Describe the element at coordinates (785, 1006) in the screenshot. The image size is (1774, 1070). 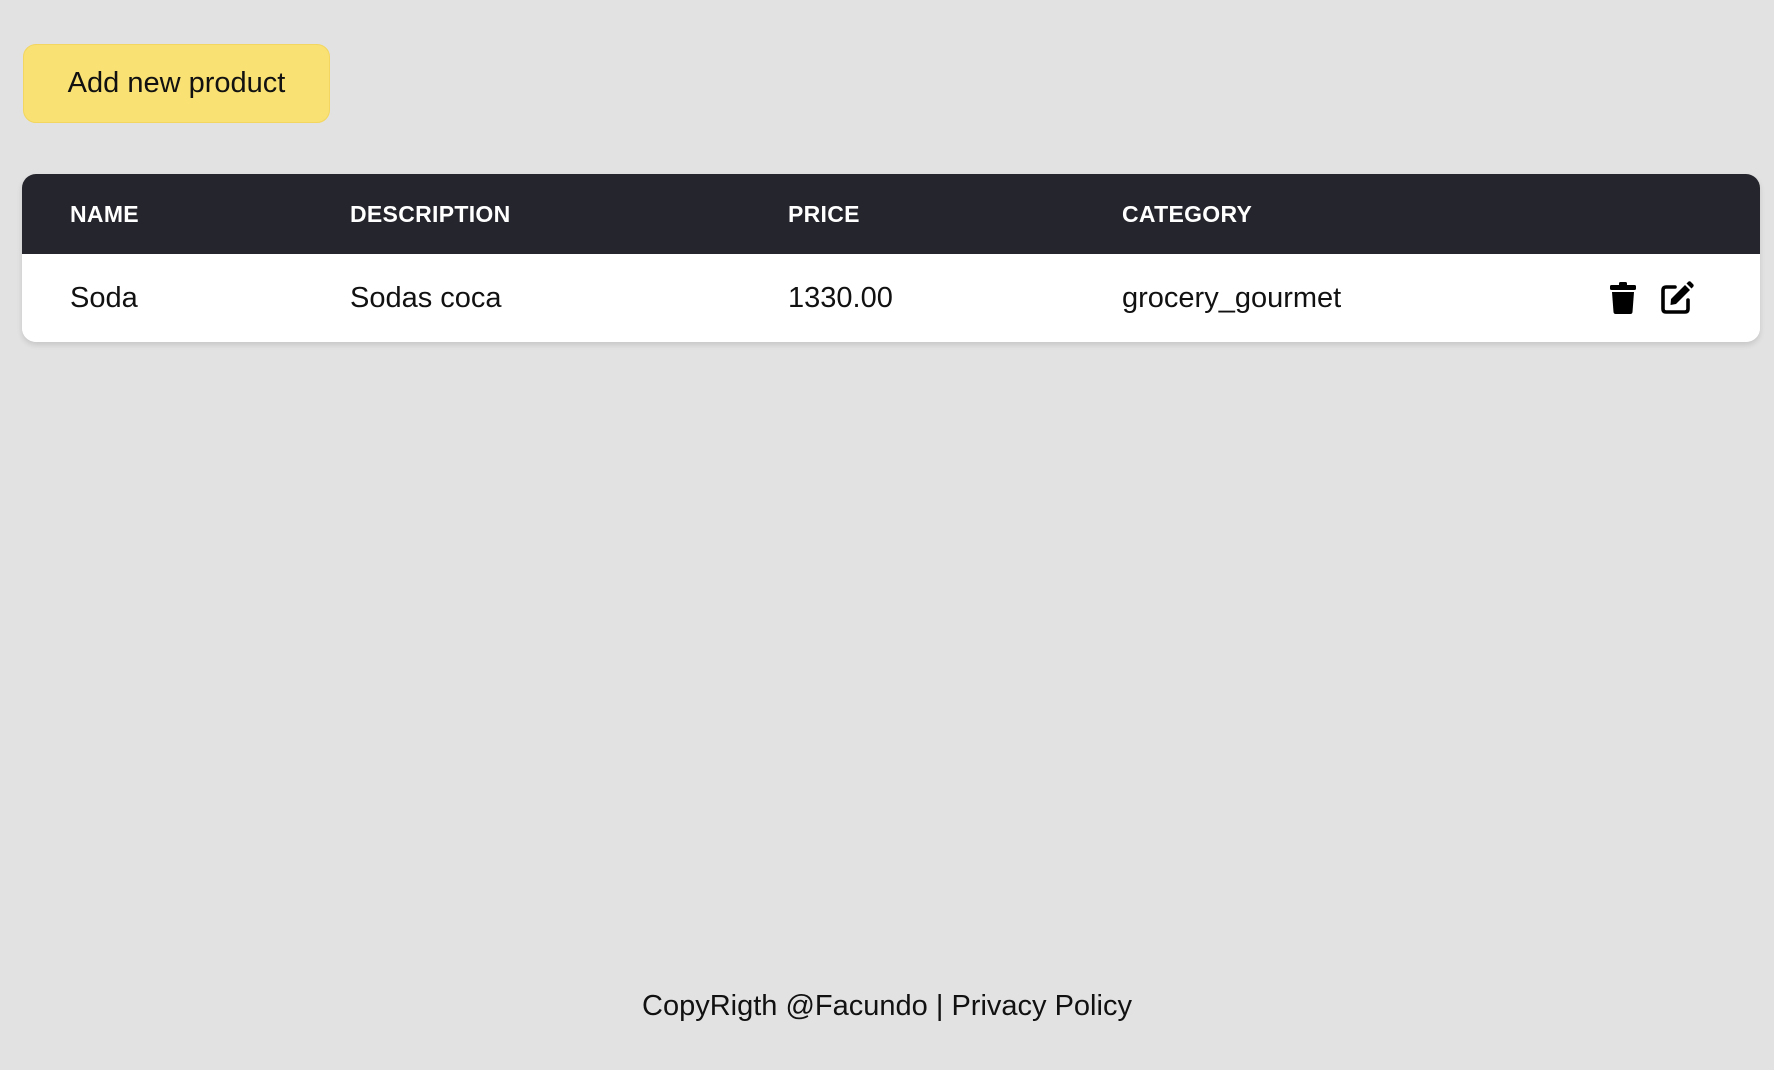
I see `footer-copyright: CopyRigth @Facundo` at that location.